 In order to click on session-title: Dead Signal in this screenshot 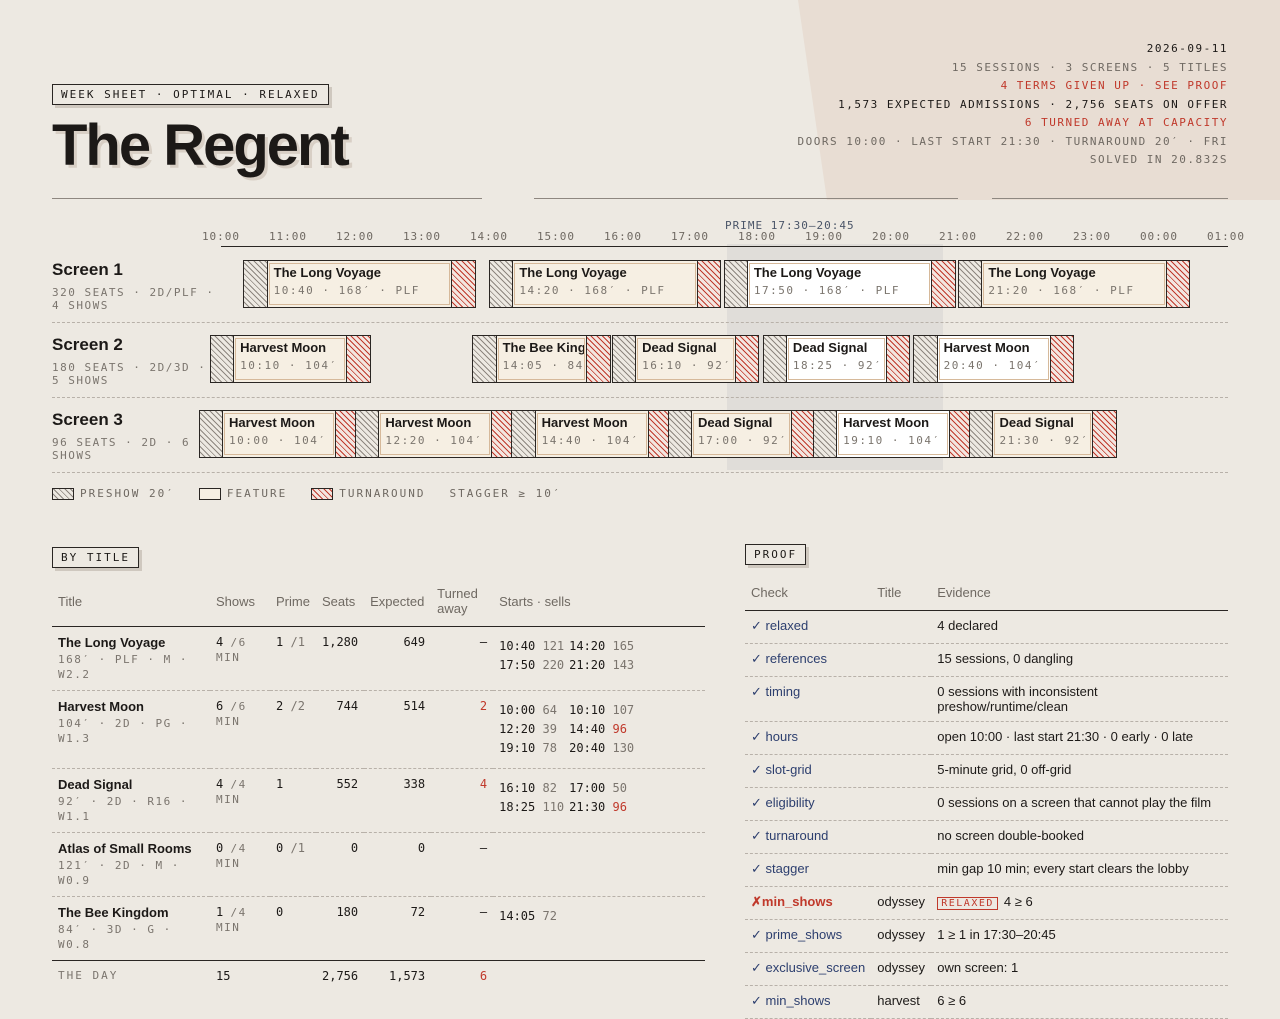, I will do `click(679, 347)`.